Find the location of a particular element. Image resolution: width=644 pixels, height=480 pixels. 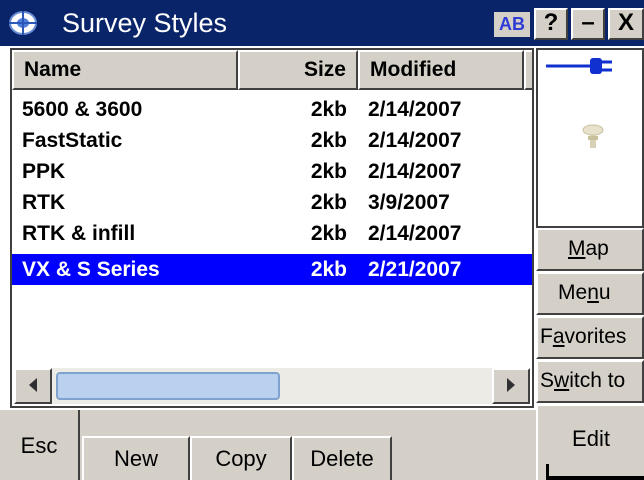

column-header-size: Size is located at coordinates (298, 70).